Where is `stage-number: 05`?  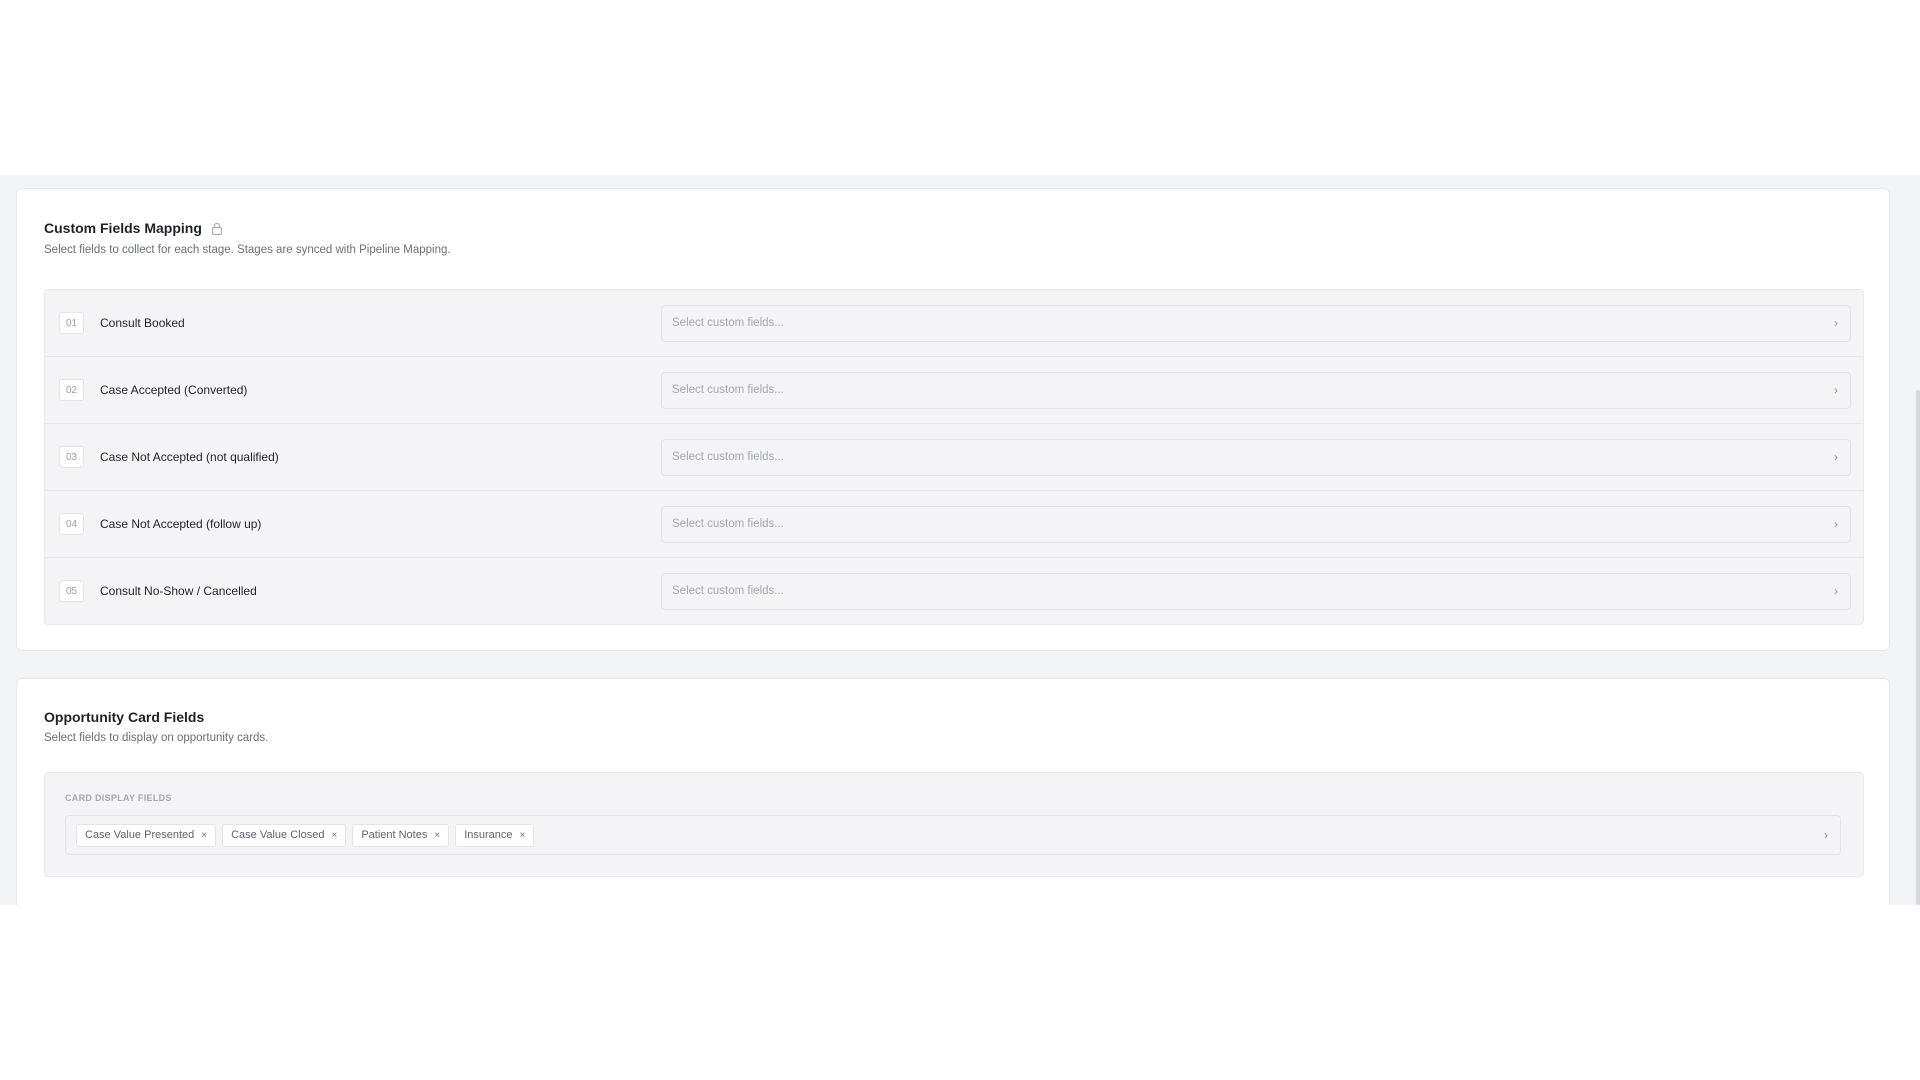
stage-number: 05 is located at coordinates (71, 591).